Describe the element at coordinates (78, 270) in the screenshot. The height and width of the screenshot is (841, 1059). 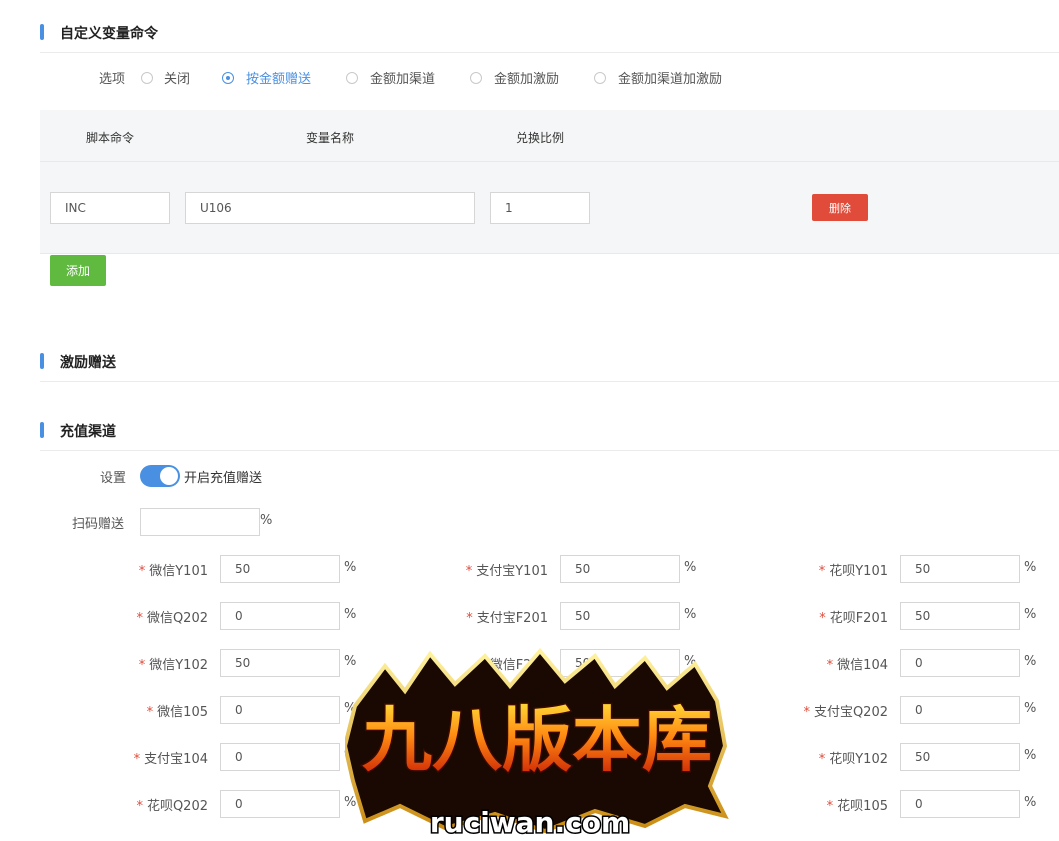
I see `add-button: 添加` at that location.